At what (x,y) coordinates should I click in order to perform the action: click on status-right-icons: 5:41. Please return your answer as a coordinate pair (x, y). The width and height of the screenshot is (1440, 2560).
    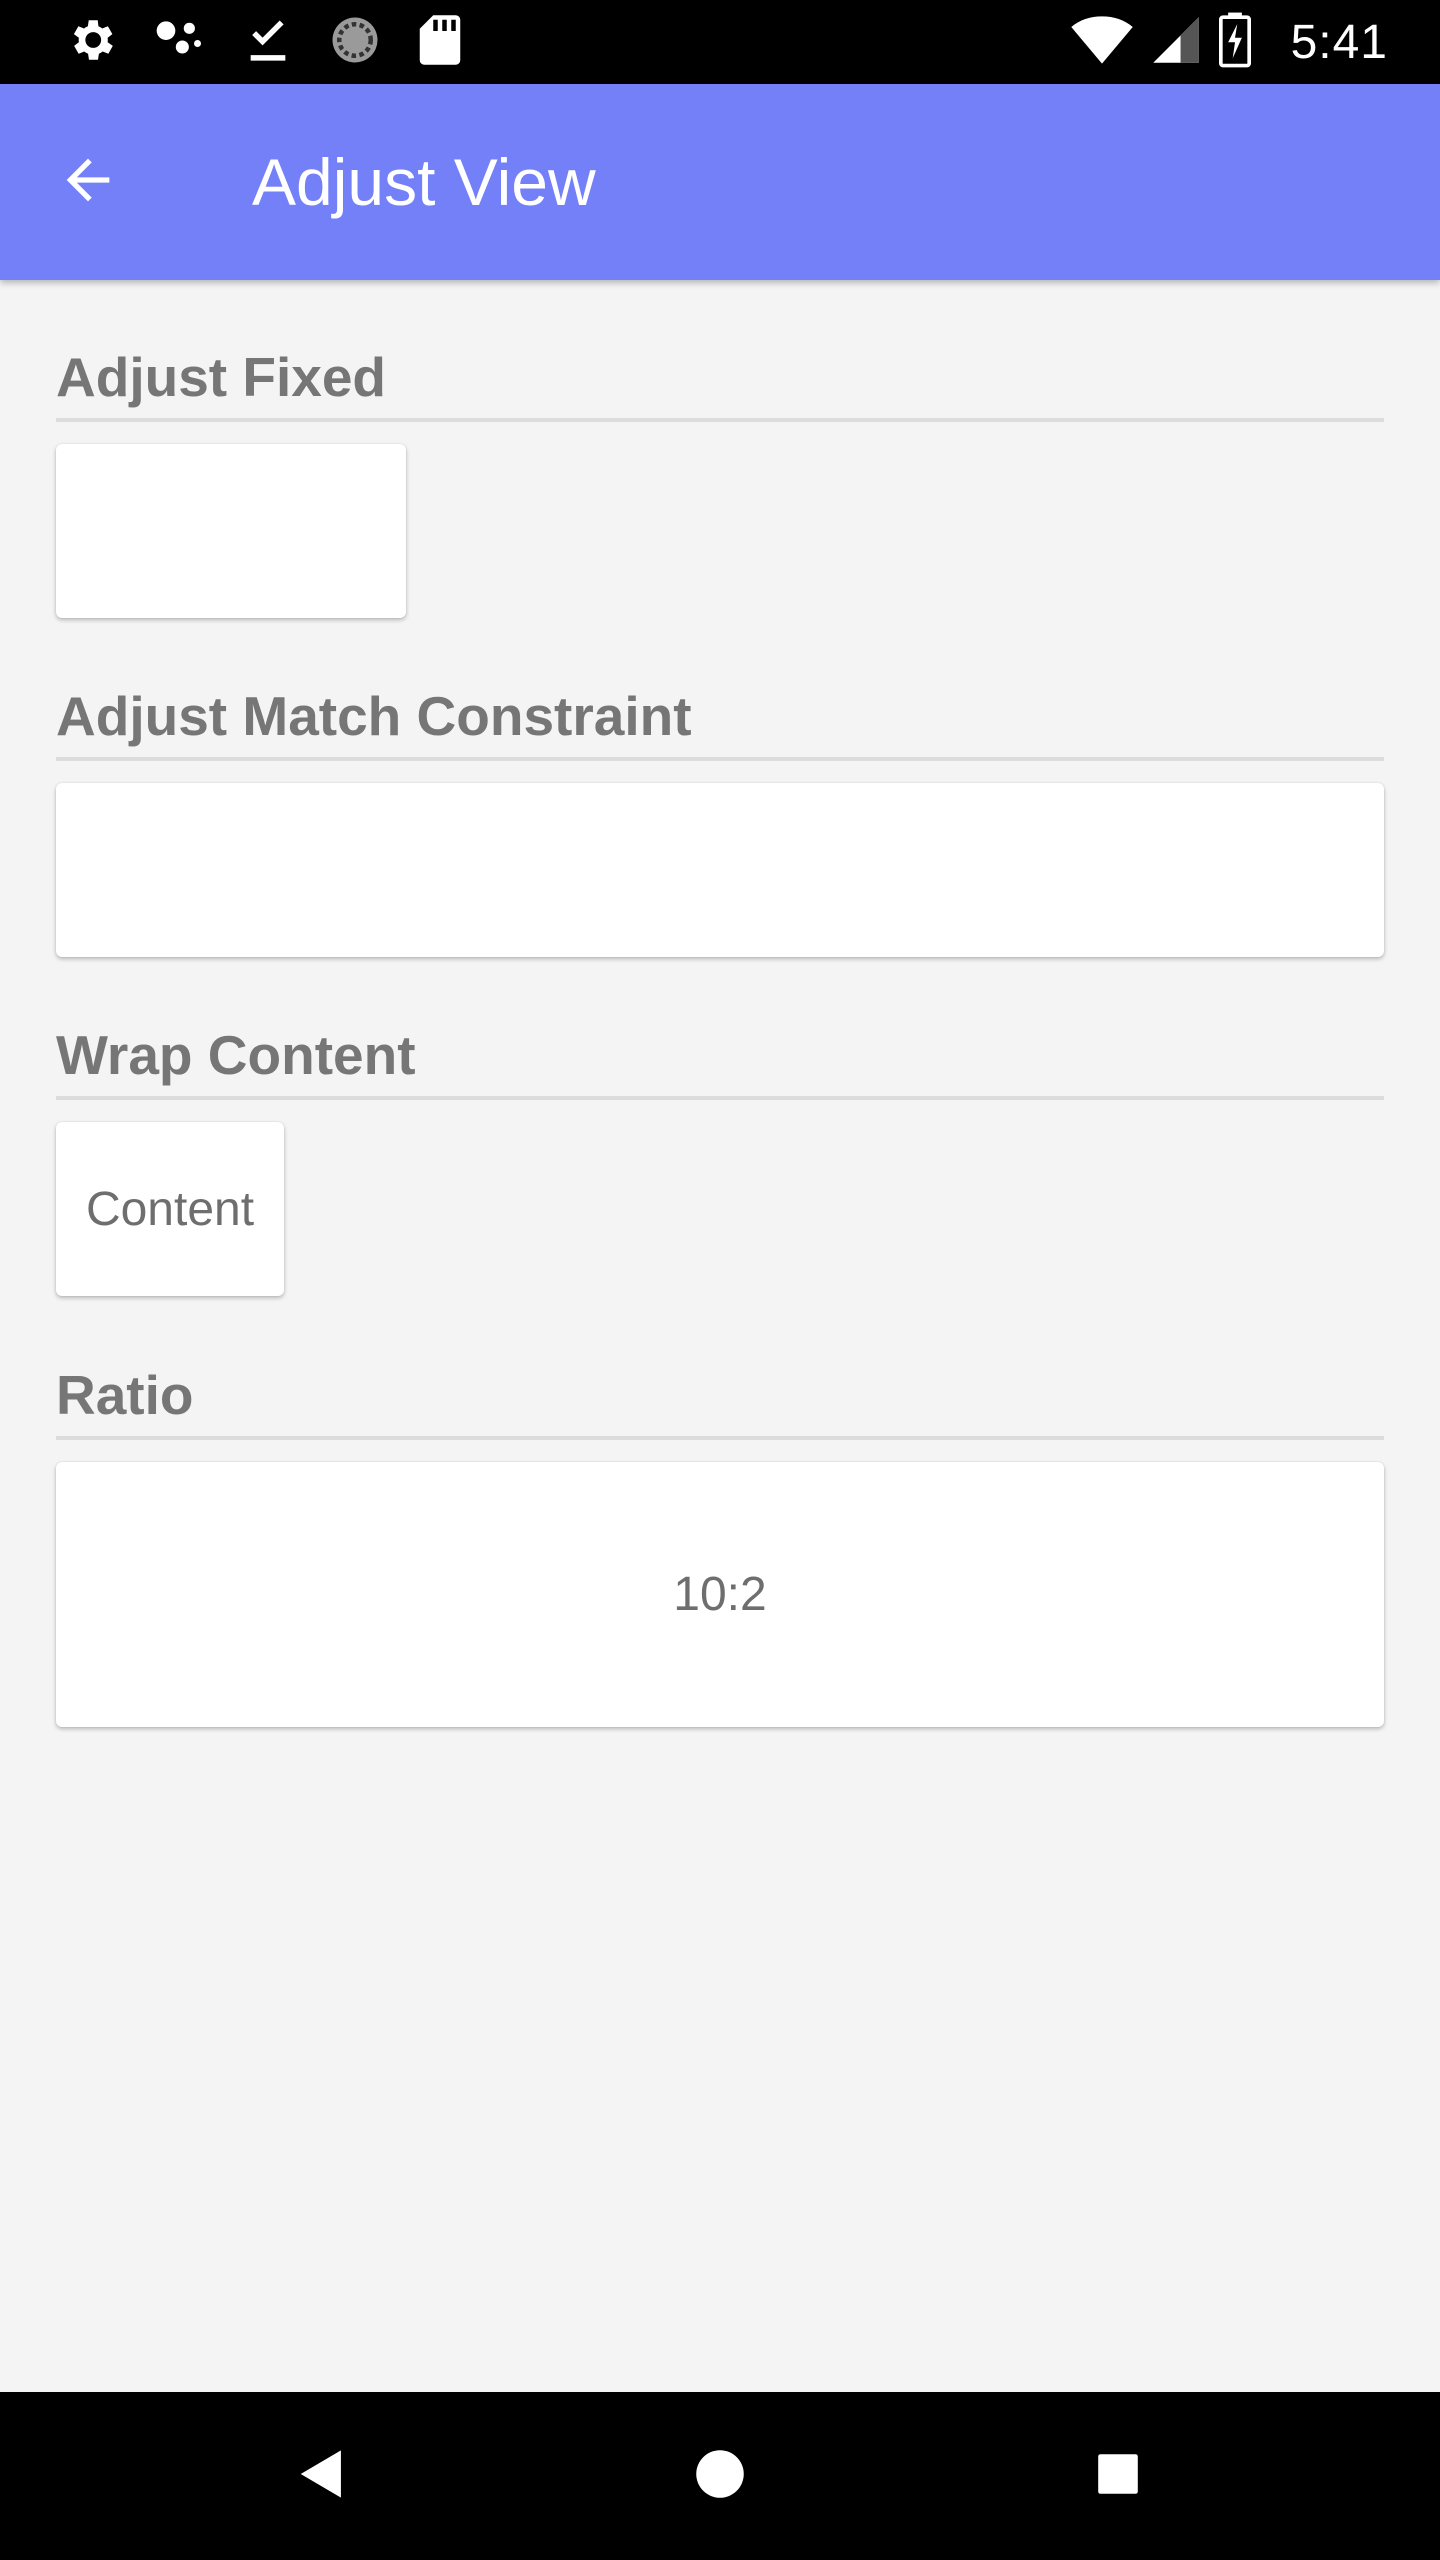
    Looking at the image, I should click on (1229, 42).